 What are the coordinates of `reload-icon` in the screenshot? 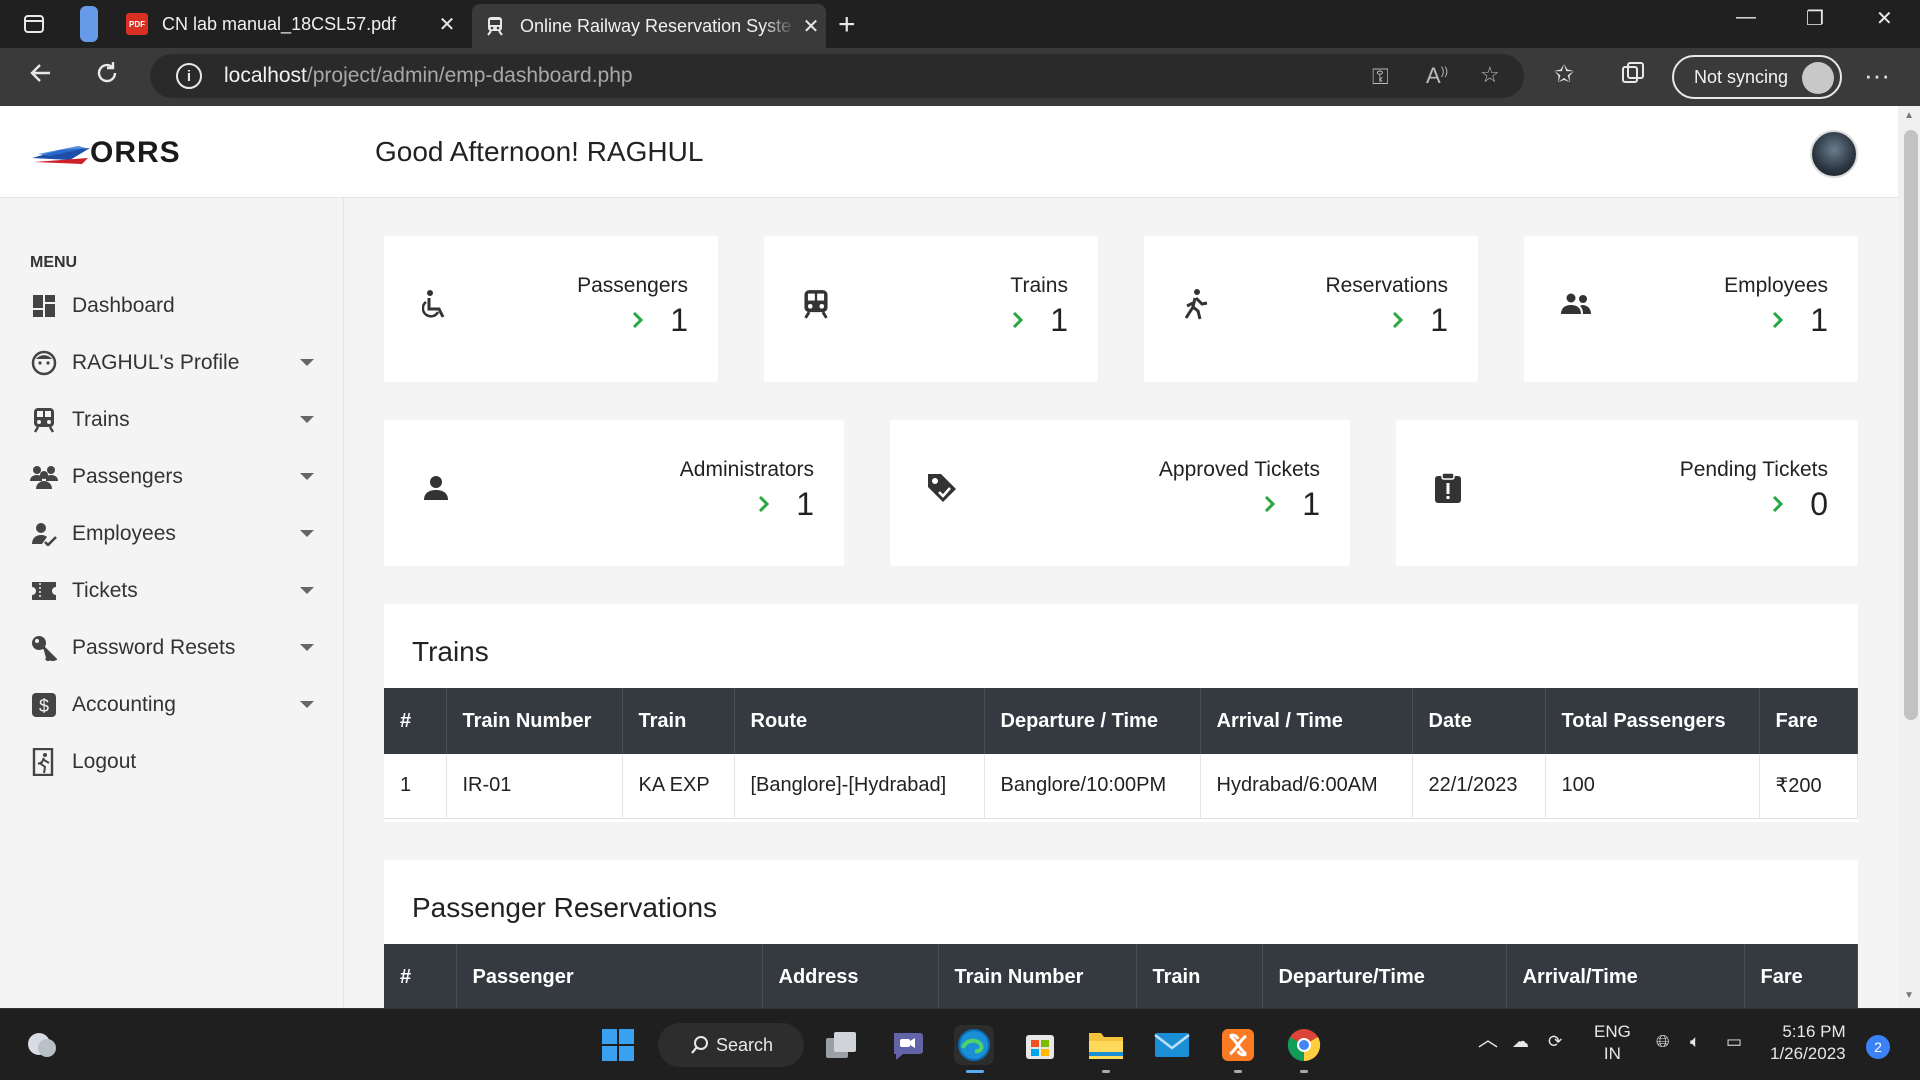 It's located at (107, 76).